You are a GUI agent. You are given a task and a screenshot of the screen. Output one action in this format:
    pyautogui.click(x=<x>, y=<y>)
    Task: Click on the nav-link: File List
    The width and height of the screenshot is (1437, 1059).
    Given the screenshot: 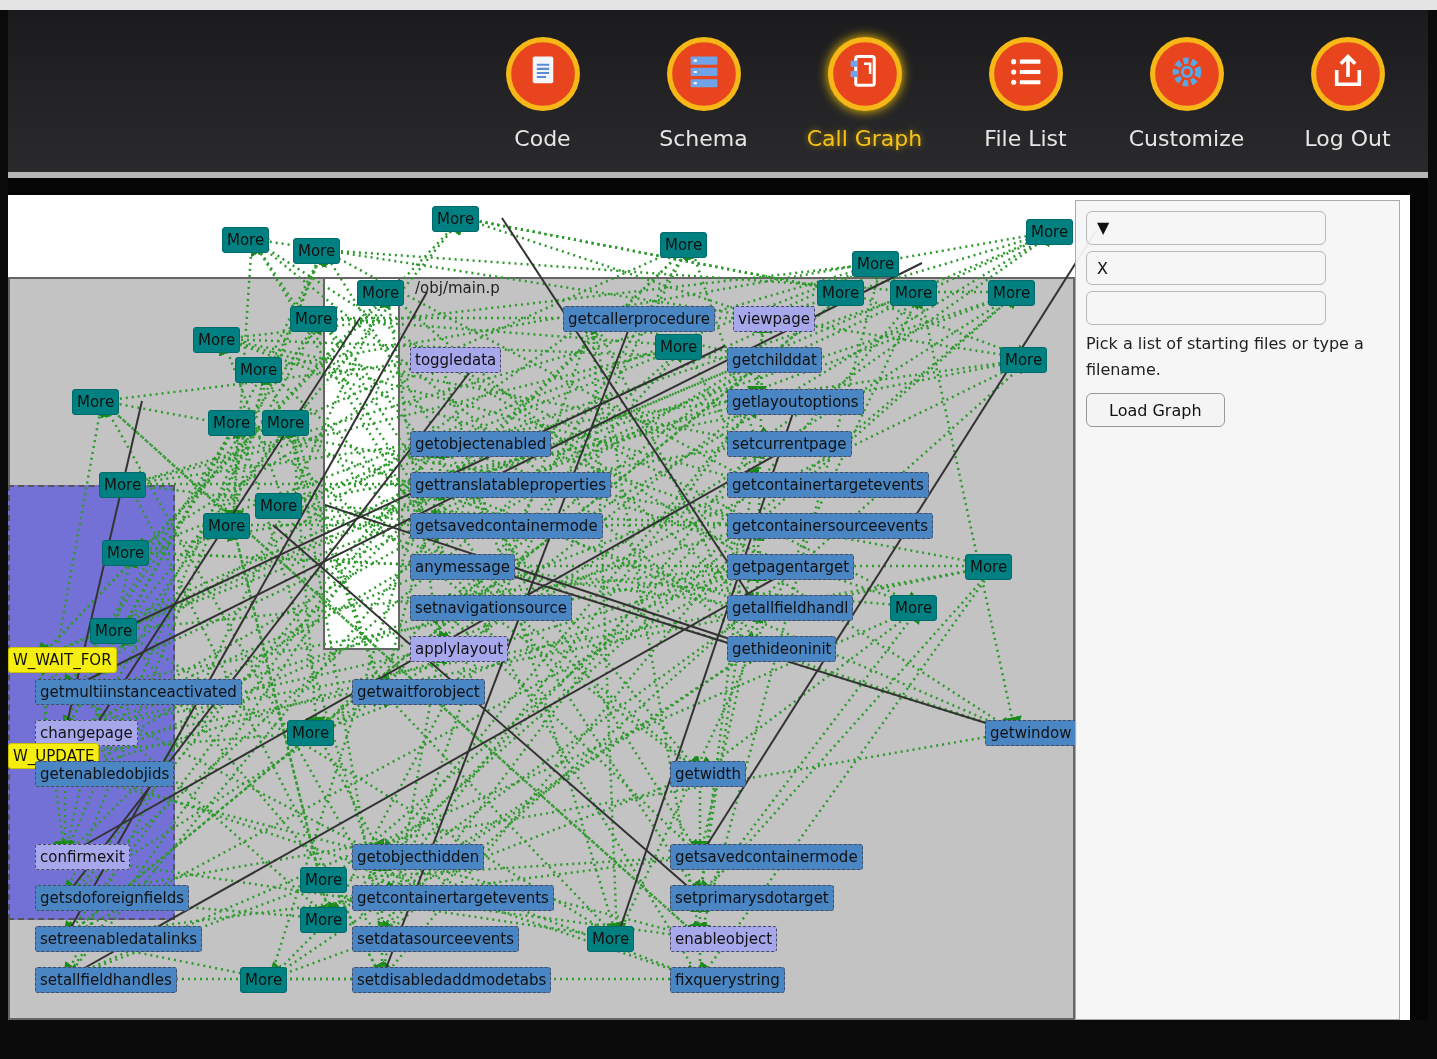 What is the action you would take?
    pyautogui.click(x=1025, y=91)
    